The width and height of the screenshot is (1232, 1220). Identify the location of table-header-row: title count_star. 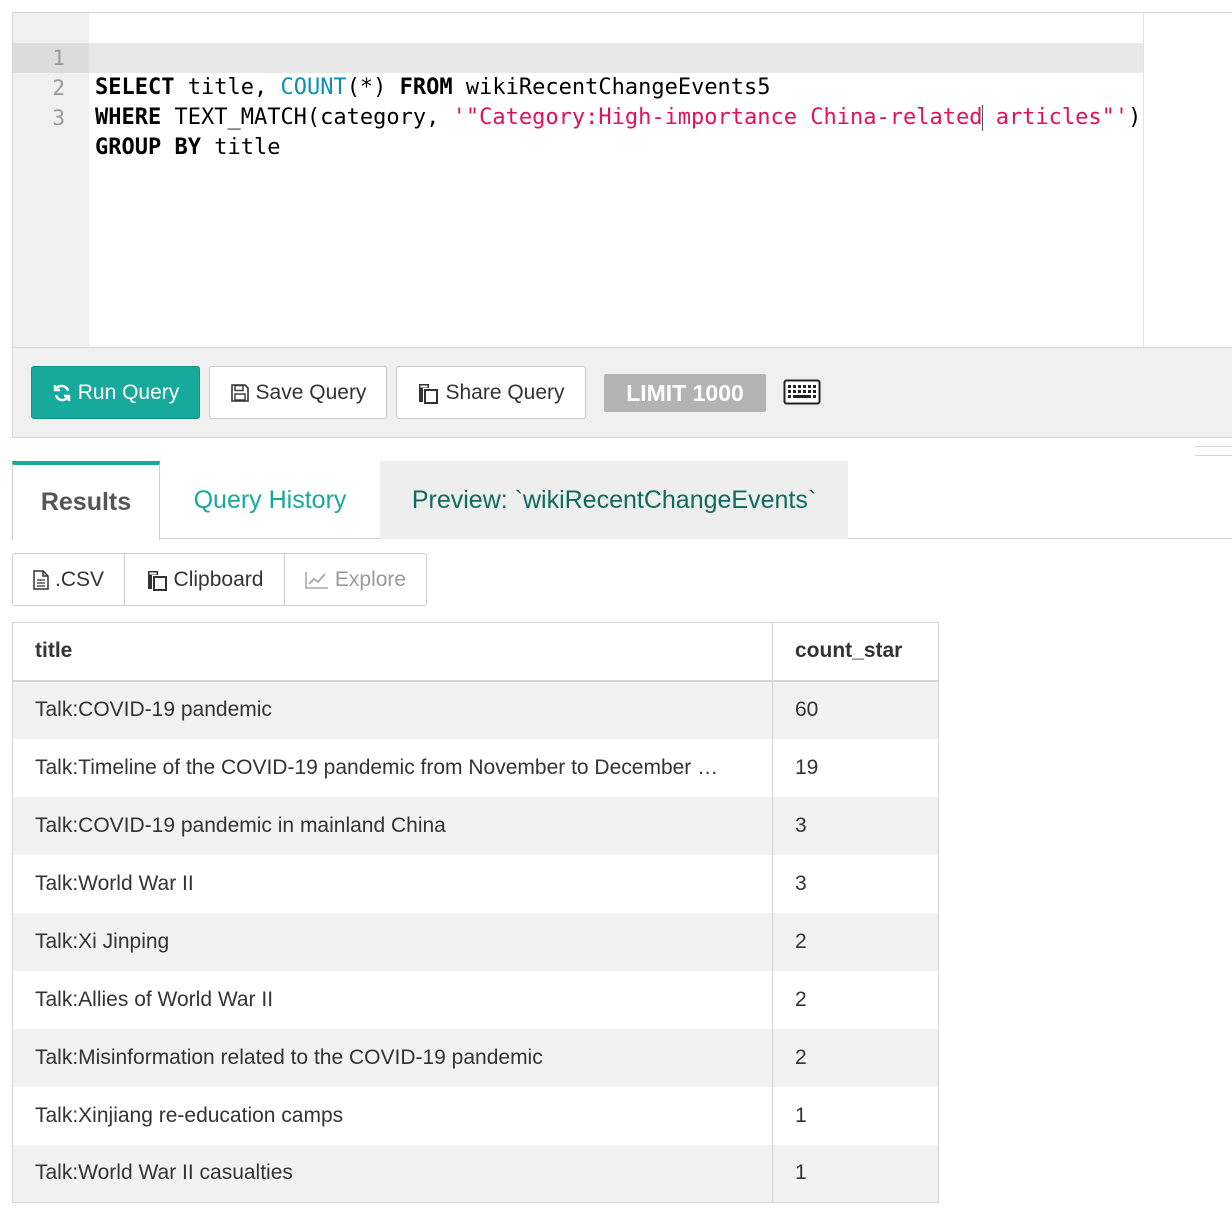
(475, 652).